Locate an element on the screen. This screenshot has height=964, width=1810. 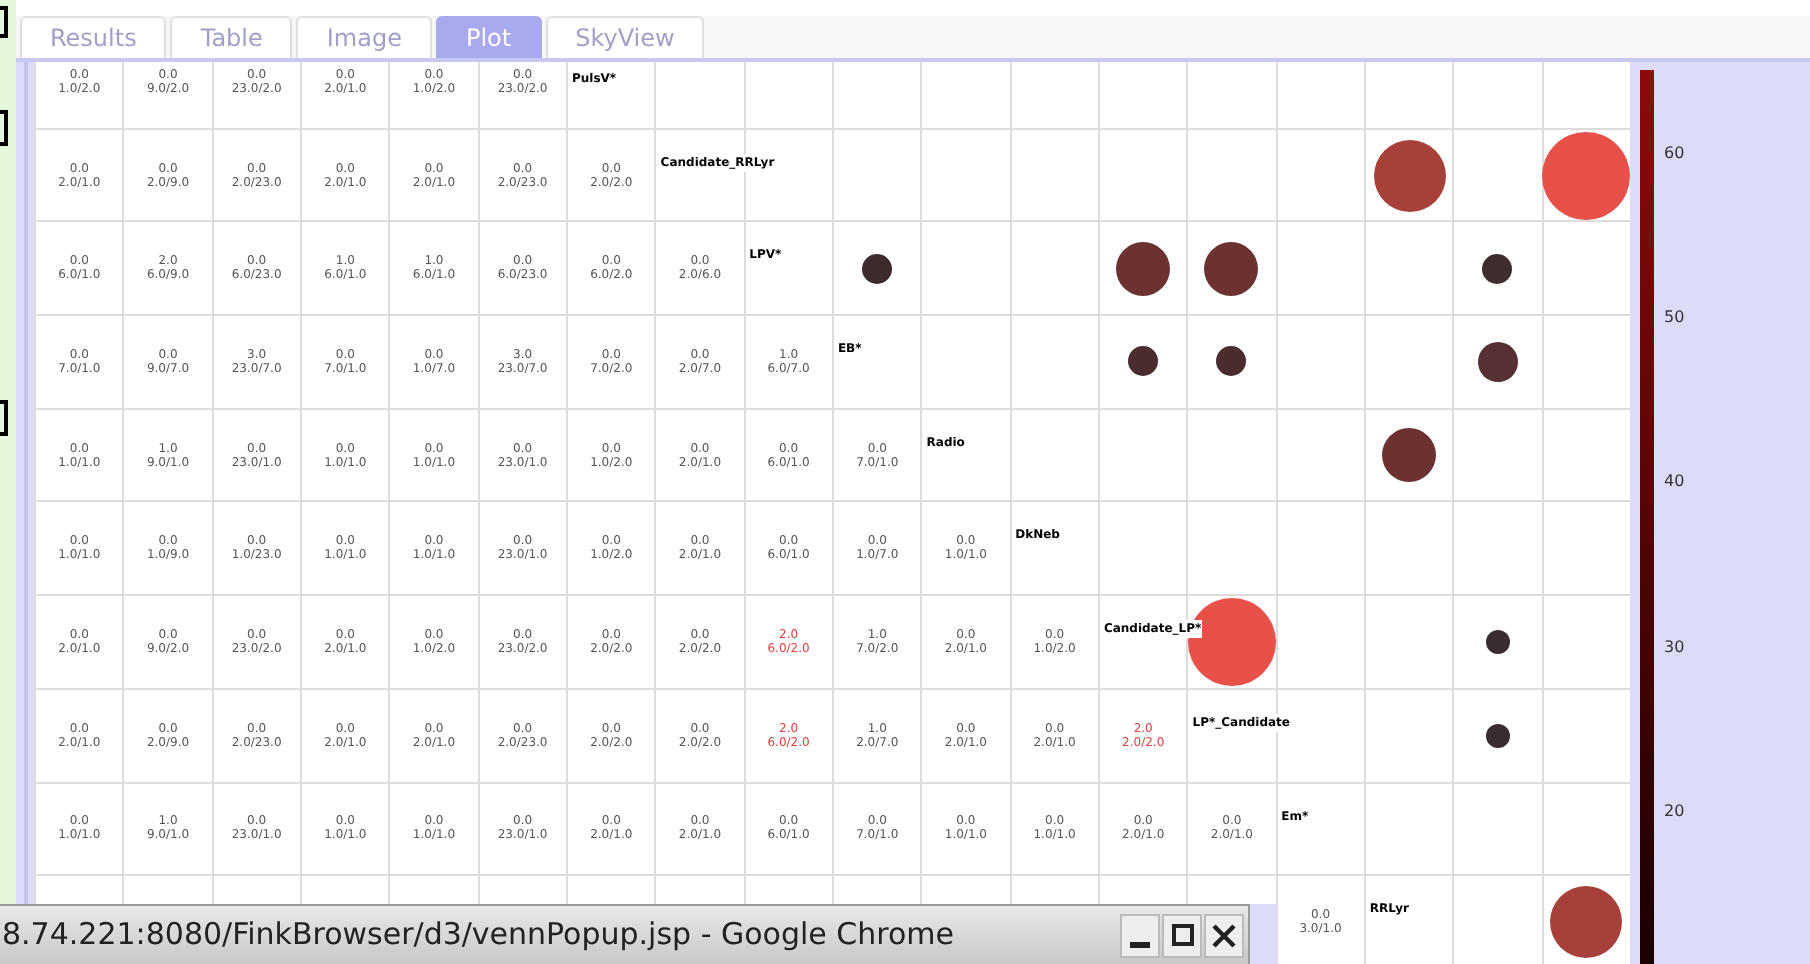
maximize-icon is located at coordinates (1182, 935).